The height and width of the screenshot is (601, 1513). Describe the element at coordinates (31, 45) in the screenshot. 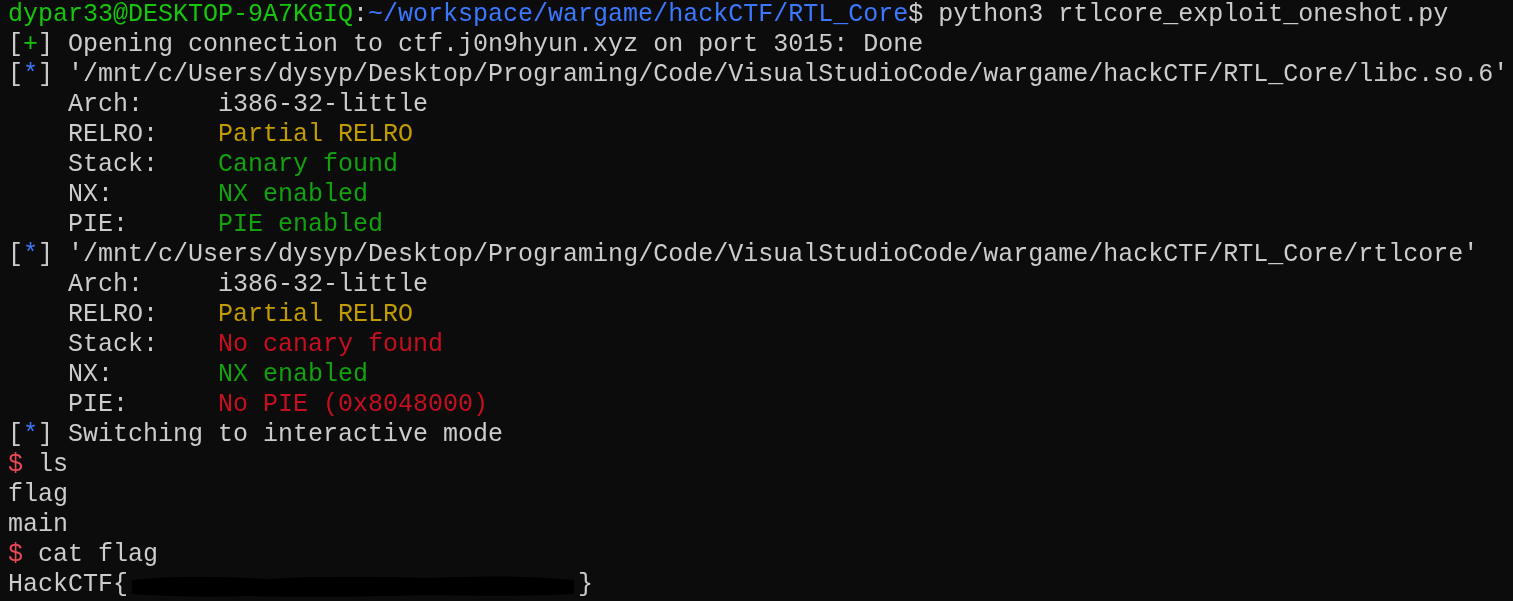

I see `terminal-text: +` at that location.